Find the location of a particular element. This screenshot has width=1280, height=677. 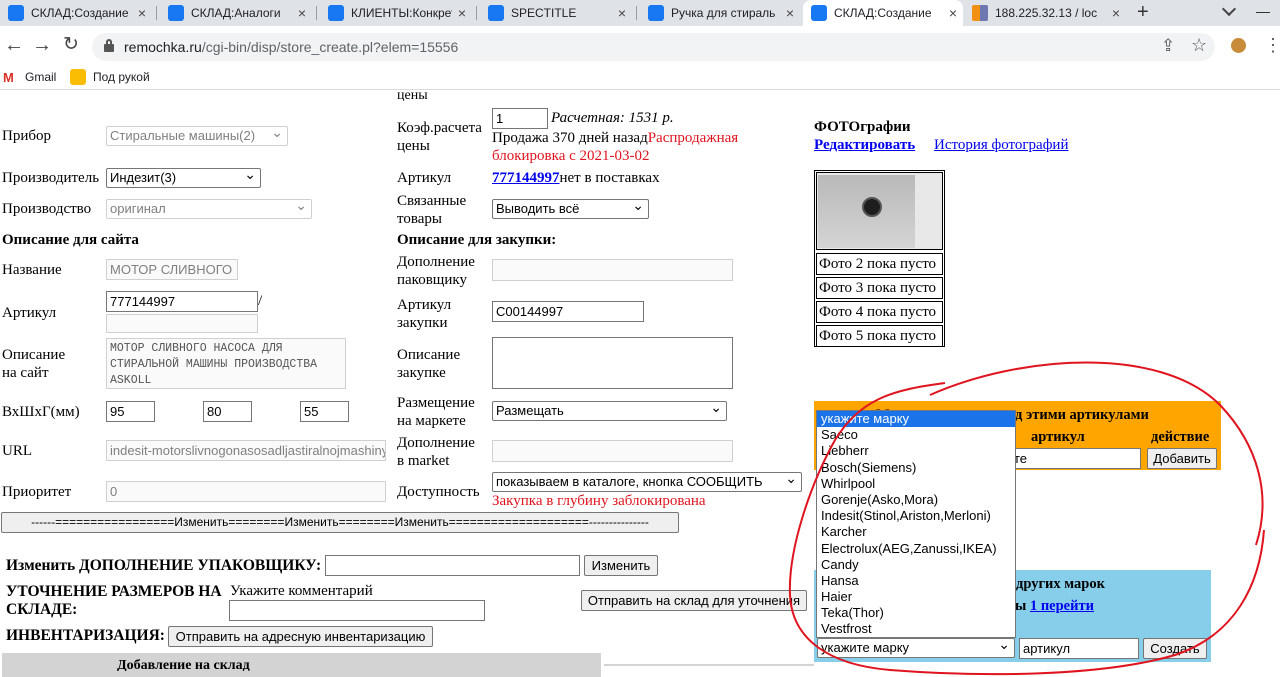

mid-article: 777144997нет в поставках is located at coordinates (576, 178).